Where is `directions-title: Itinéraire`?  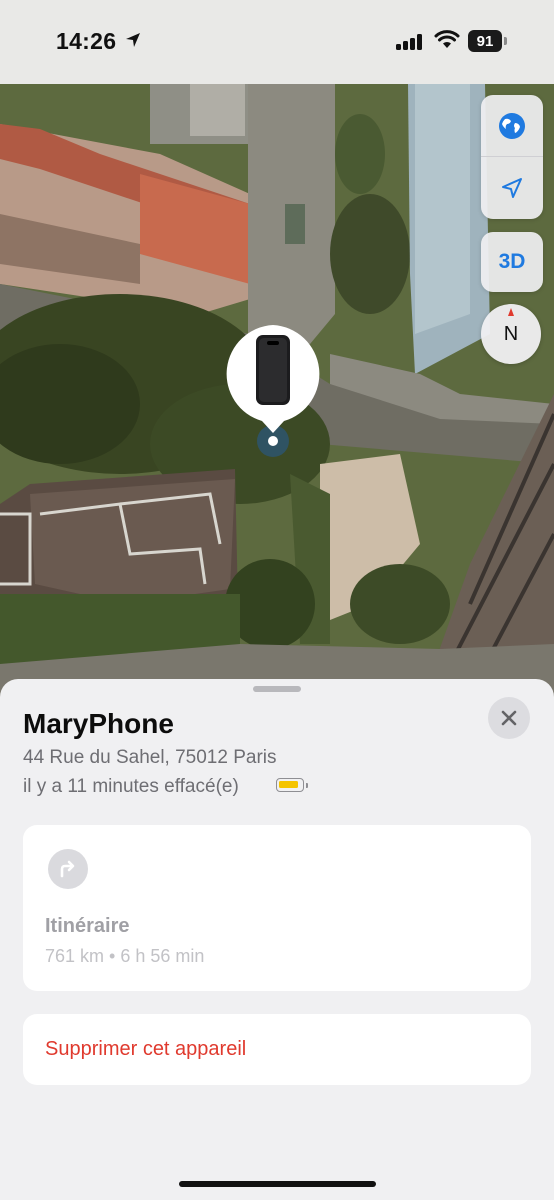 directions-title: Itinéraire is located at coordinates (87, 926).